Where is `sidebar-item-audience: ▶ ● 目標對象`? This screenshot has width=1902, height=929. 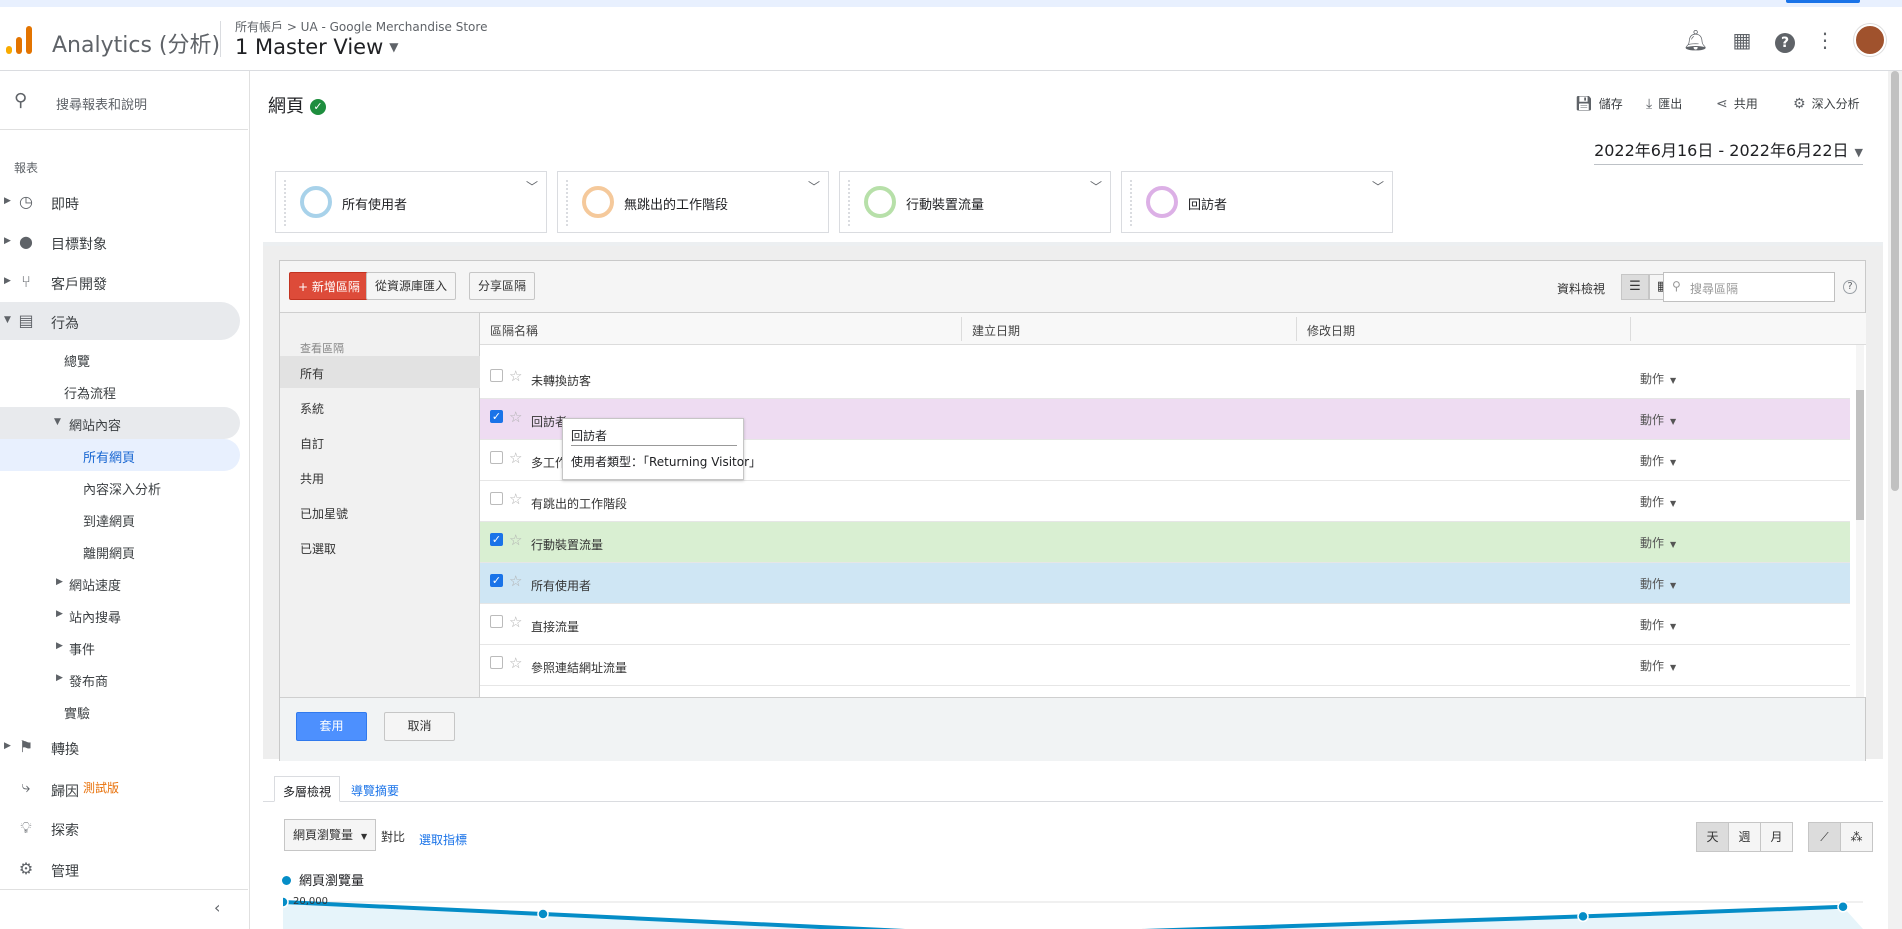
sidebar-item-audience: ▶ ● 目標對象 is located at coordinates (120, 242).